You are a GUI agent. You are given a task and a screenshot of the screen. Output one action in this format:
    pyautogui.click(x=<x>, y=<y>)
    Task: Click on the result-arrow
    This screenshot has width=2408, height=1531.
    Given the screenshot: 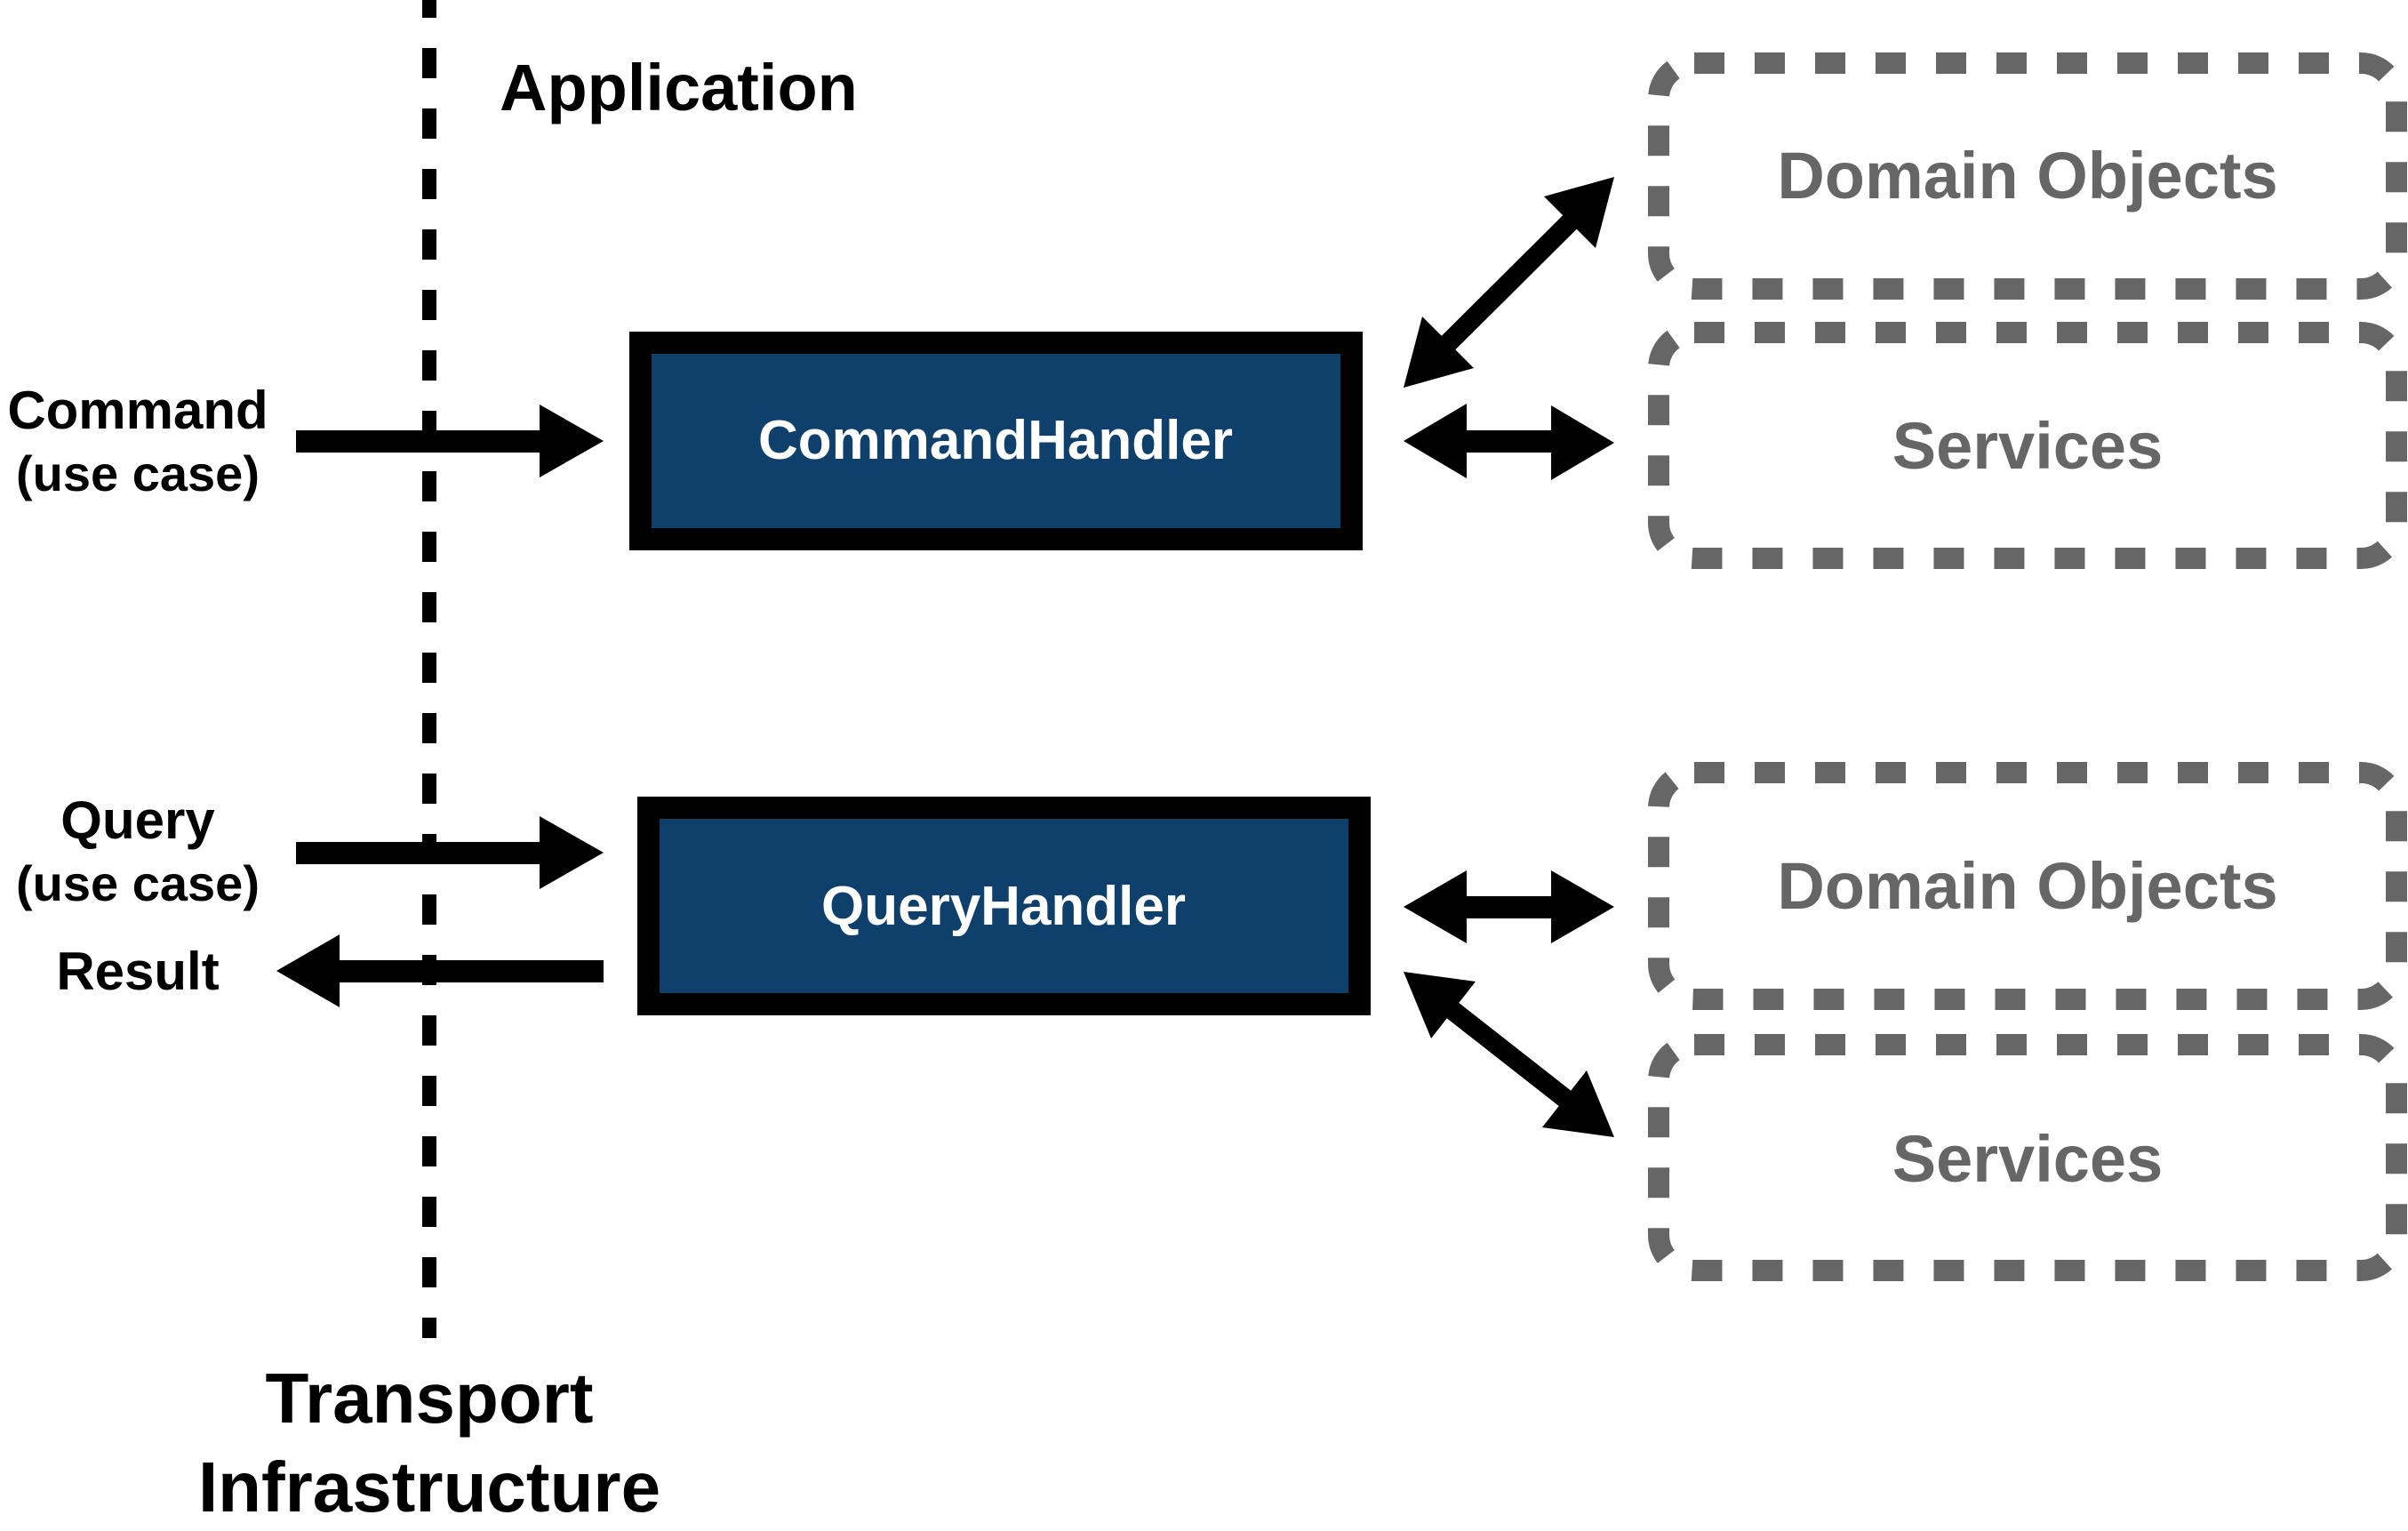 What is the action you would take?
    pyautogui.click(x=440, y=970)
    